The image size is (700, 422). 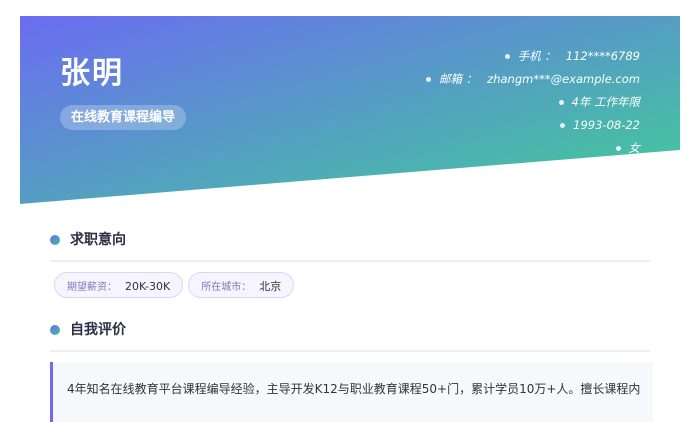 What do you see at coordinates (92, 73) in the screenshot?
I see `candidate-name: 张明` at bounding box center [92, 73].